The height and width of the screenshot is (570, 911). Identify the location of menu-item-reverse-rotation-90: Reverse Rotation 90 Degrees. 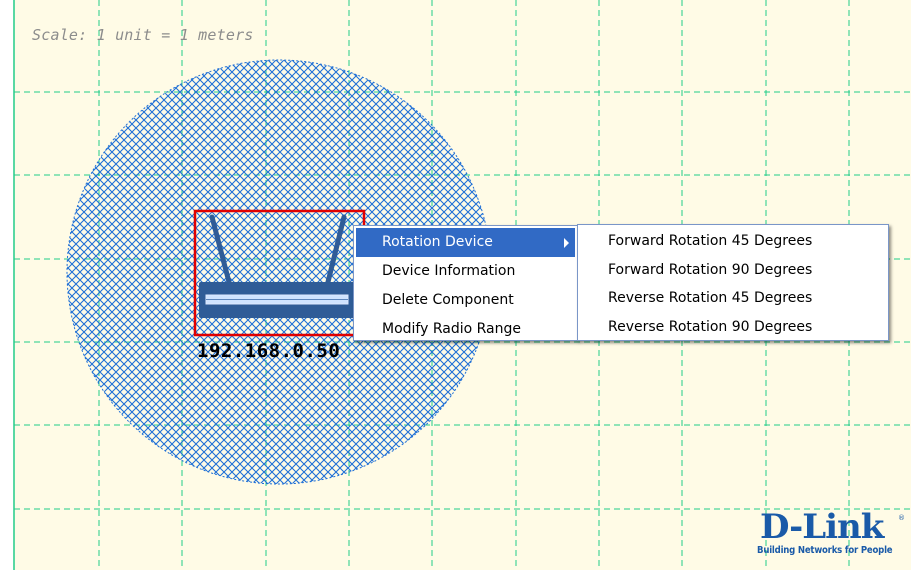
(733, 327).